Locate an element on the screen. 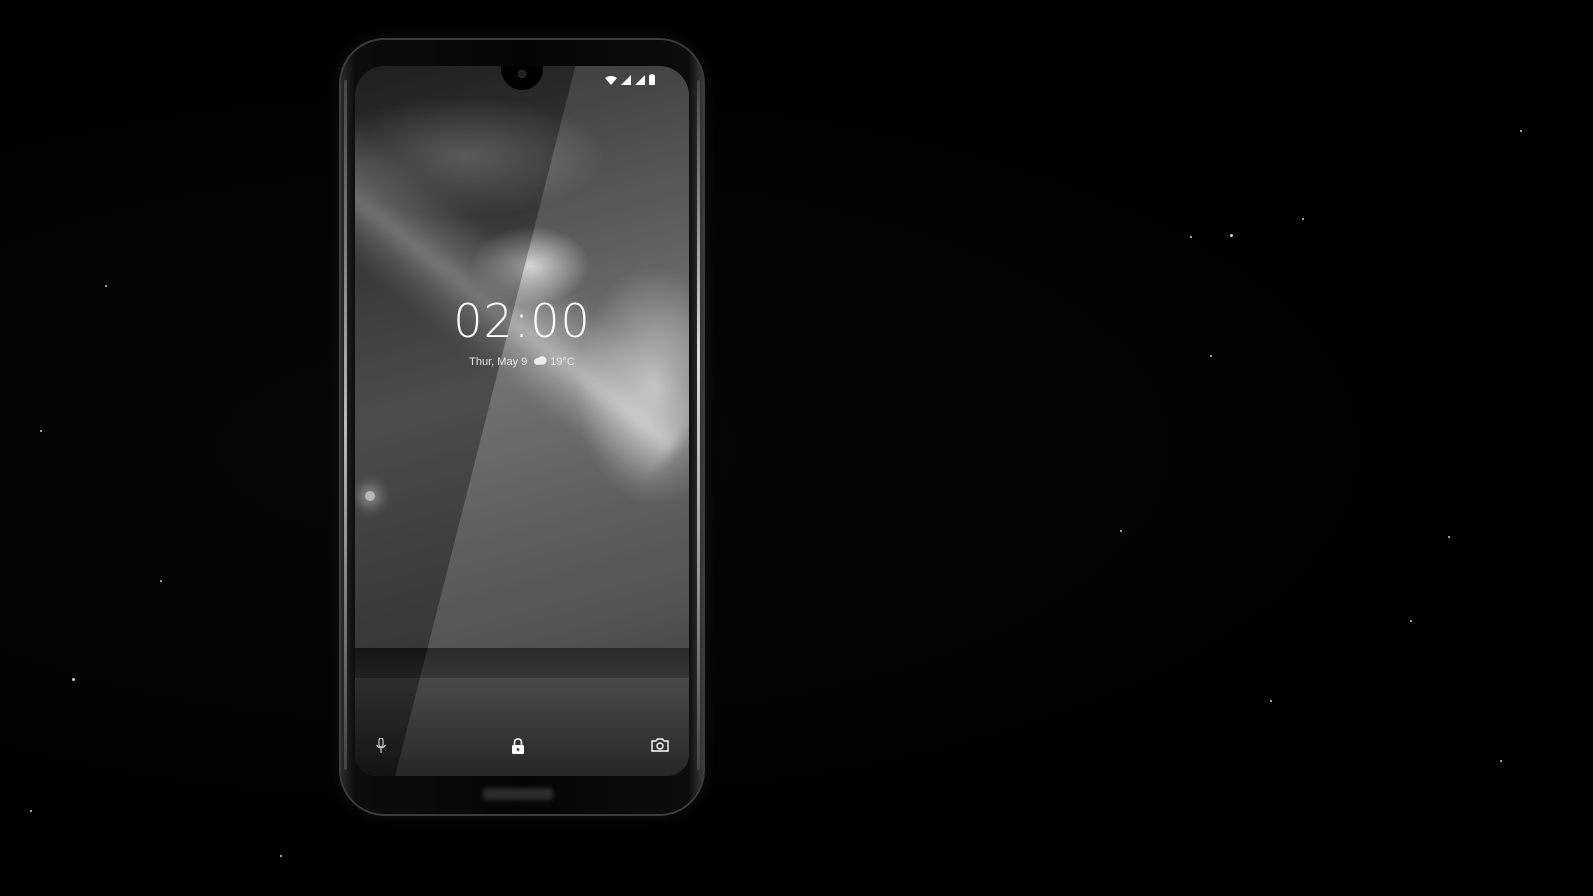 This screenshot has height=896, width=1593. status-bar is located at coordinates (630, 79).